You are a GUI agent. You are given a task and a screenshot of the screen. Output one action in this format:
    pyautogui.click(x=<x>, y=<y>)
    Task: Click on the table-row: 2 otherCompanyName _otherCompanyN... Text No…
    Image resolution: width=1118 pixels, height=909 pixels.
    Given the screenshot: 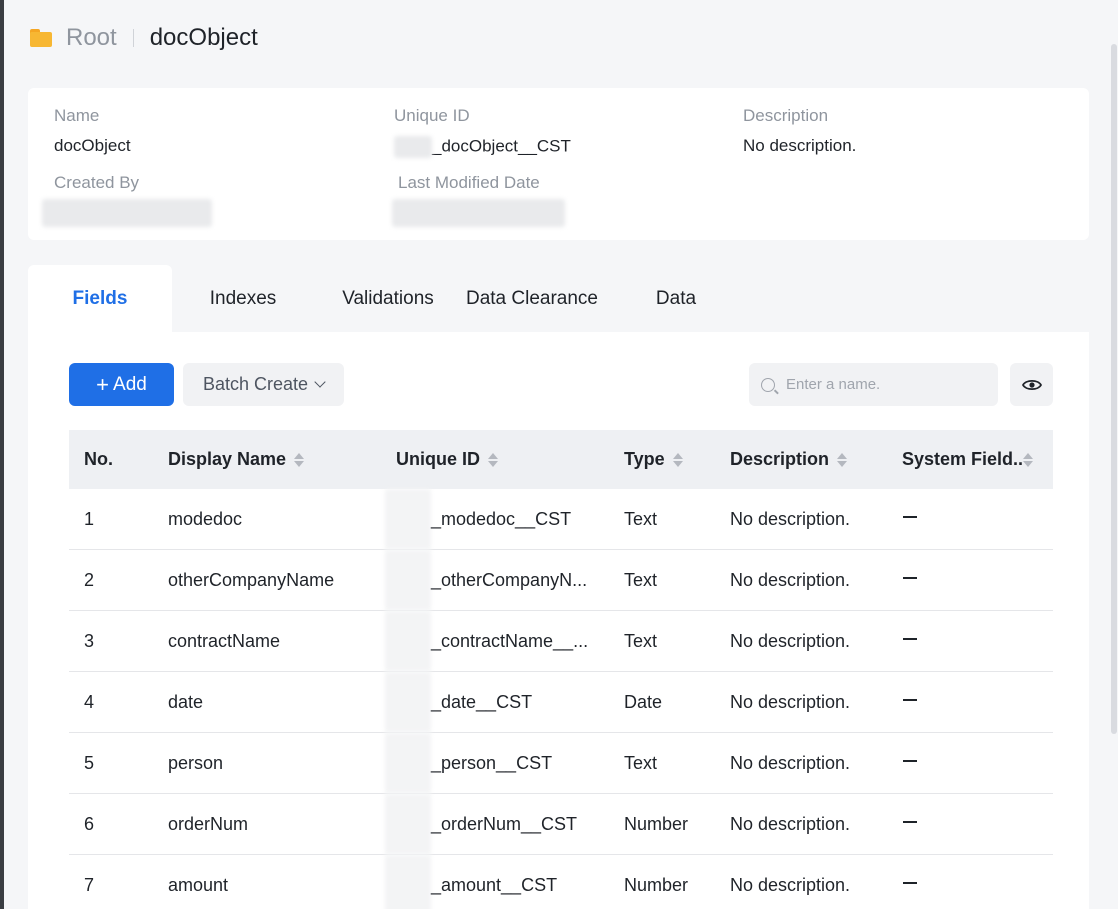 What is the action you would take?
    pyautogui.click(x=561, y=580)
    